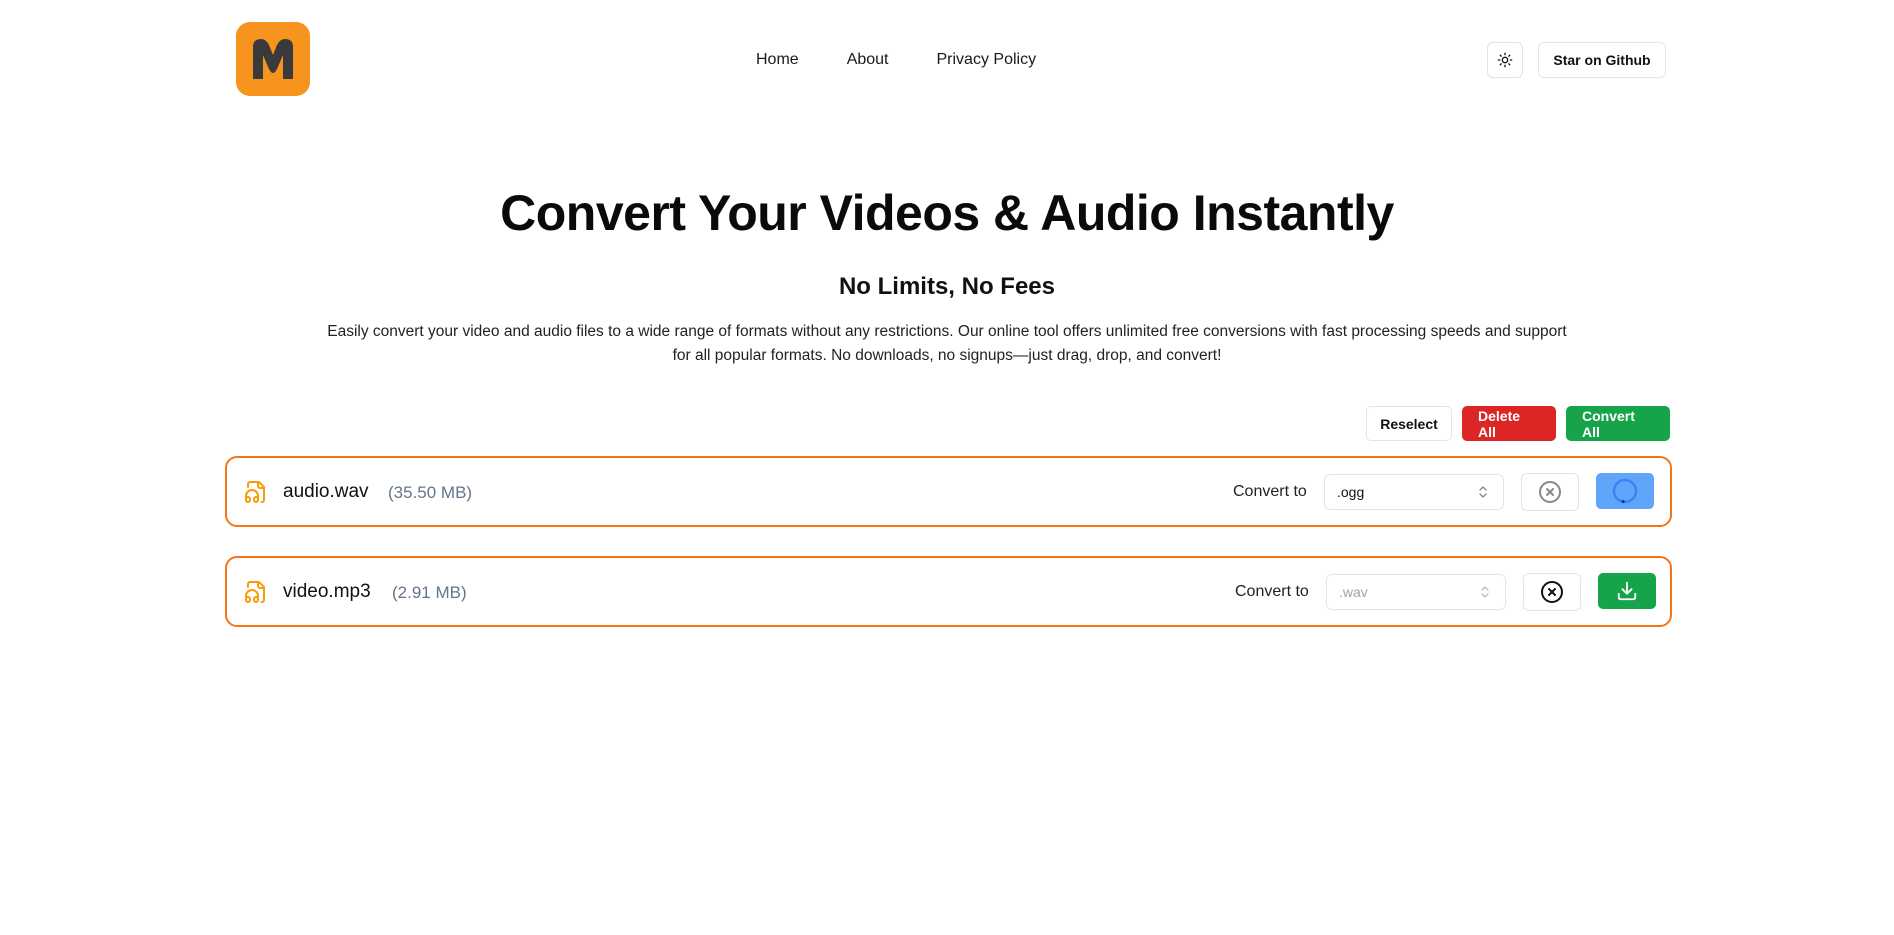  What do you see at coordinates (430, 492) in the screenshot?
I see `file-size: (35.50 MB)` at bounding box center [430, 492].